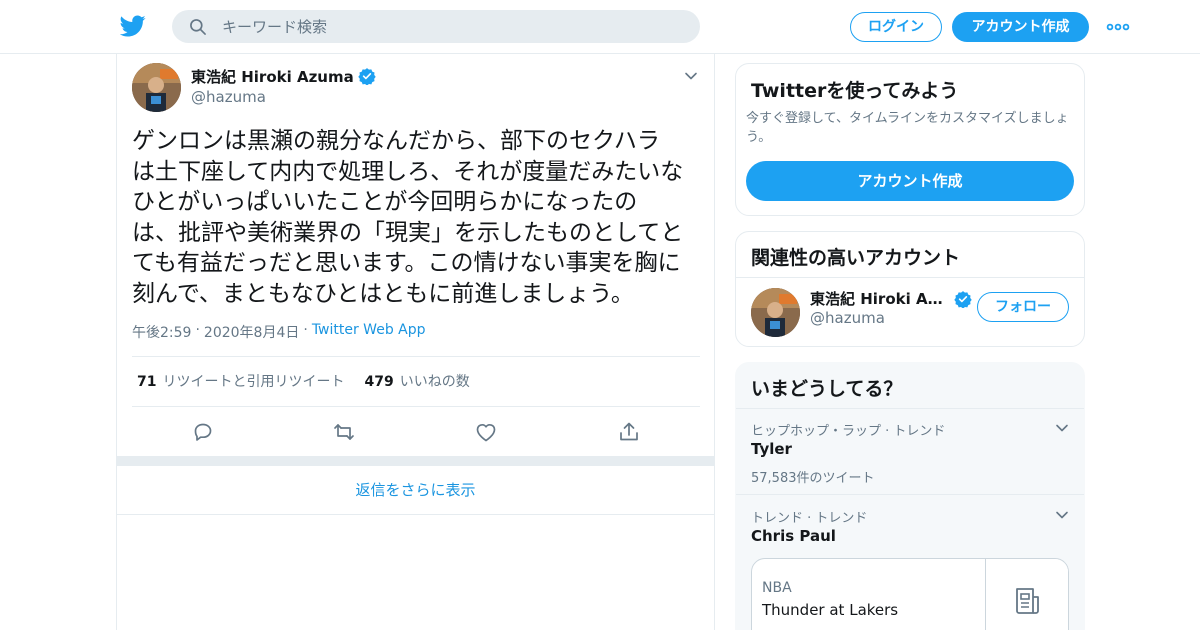 The height and width of the screenshot is (630, 1200). What do you see at coordinates (486, 432) in the screenshot?
I see `like-heart-icon` at bounding box center [486, 432].